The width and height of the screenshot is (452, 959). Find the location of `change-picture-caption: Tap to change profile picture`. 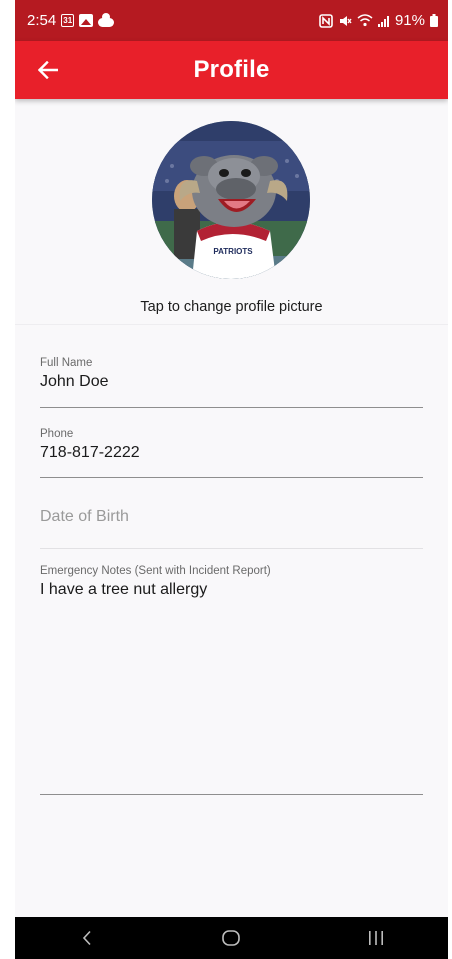

change-picture-caption: Tap to change profile picture is located at coordinates (231, 307).